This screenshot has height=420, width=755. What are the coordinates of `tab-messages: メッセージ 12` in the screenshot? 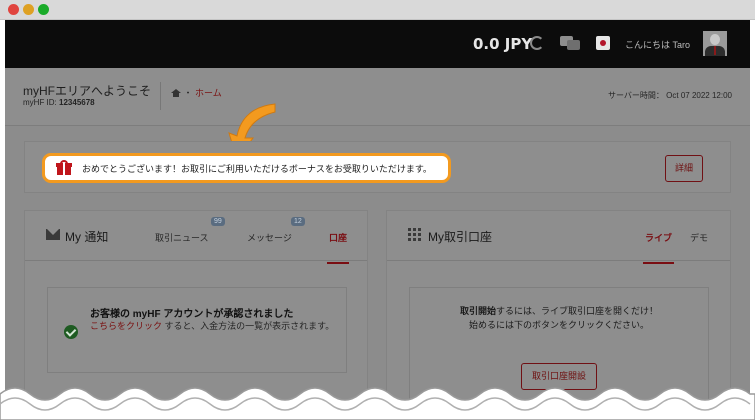 It's located at (276, 230).